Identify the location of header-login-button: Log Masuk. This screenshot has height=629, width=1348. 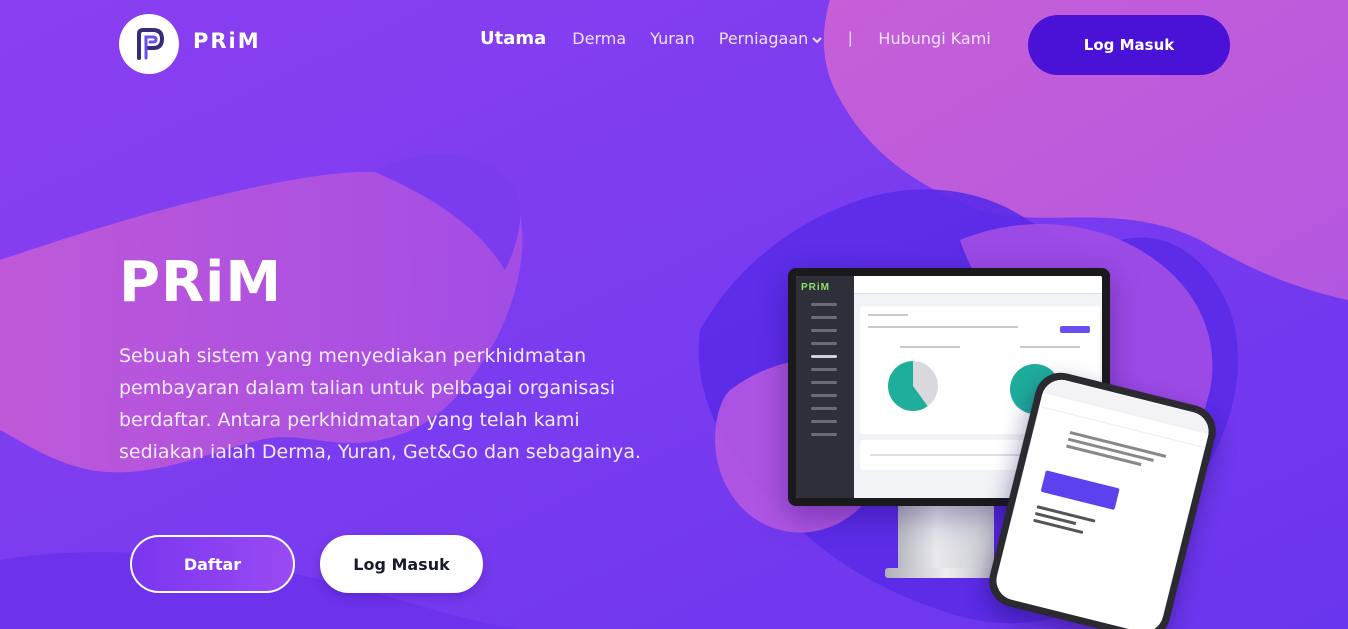
(1129, 45).